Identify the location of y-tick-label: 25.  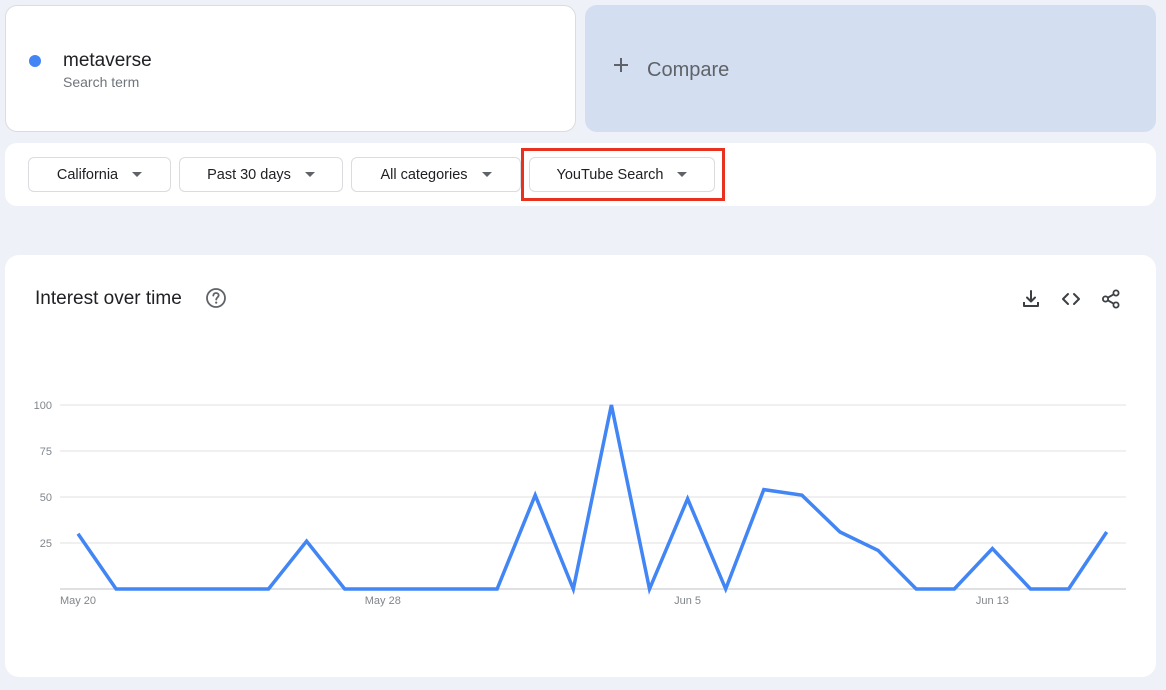
(46, 544).